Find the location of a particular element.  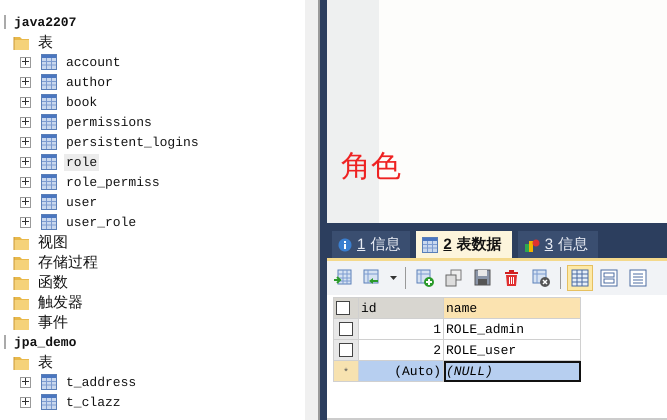

tab: 2 表数据 is located at coordinates (464, 244).